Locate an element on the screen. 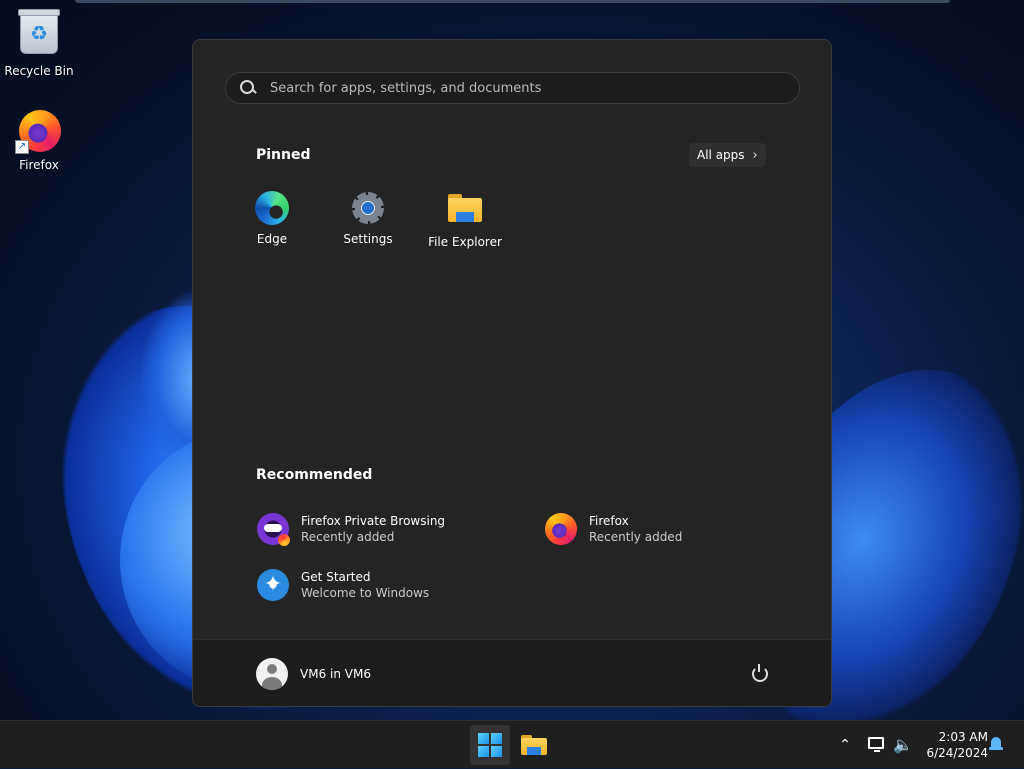  recommended-item-firefox-private: Firefox Private Browsing Recently added is located at coordinates (351, 529).